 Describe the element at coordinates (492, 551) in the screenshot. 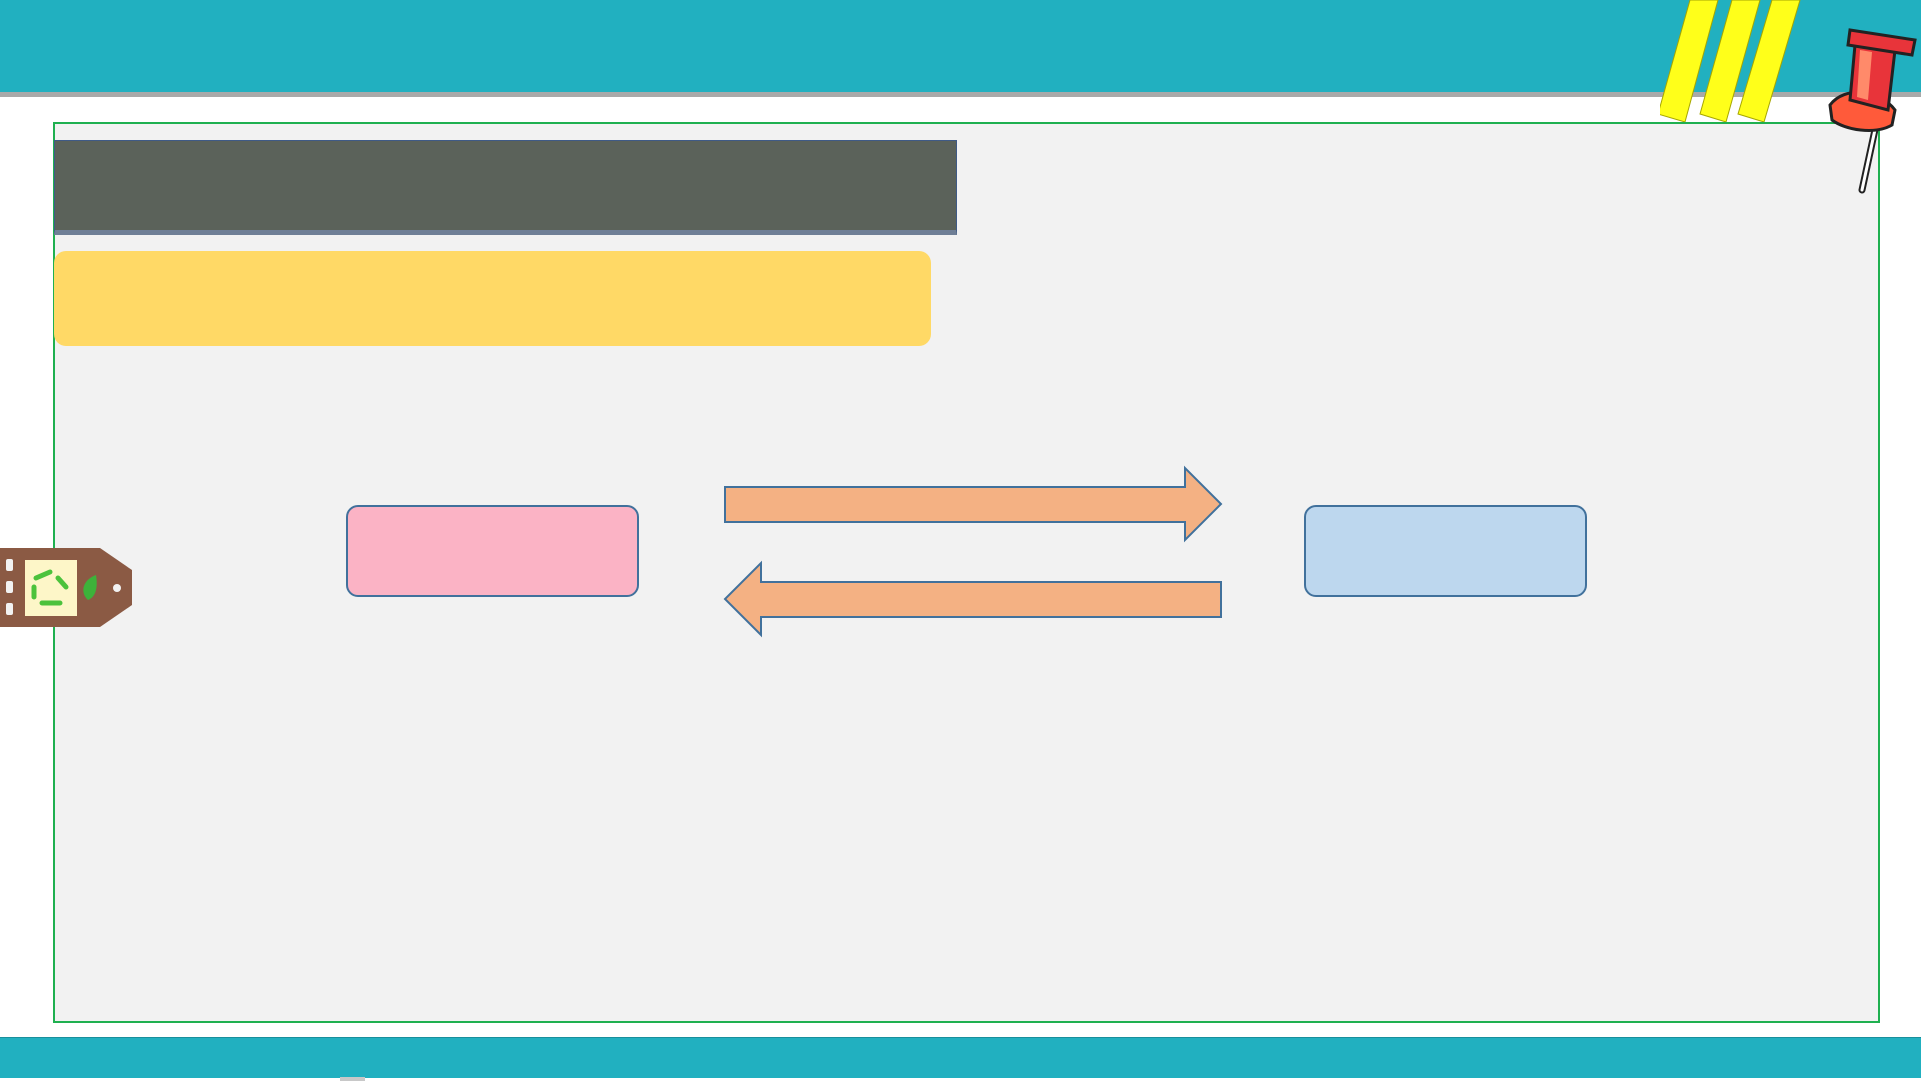

I see `left-box` at that location.